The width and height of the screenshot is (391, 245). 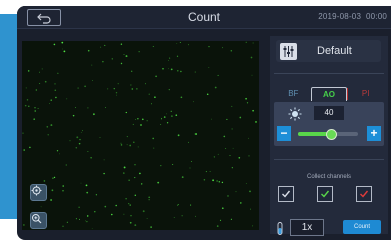 What do you see at coordinates (374, 133) in the screenshot?
I see `brightness-increase-button: +` at bounding box center [374, 133].